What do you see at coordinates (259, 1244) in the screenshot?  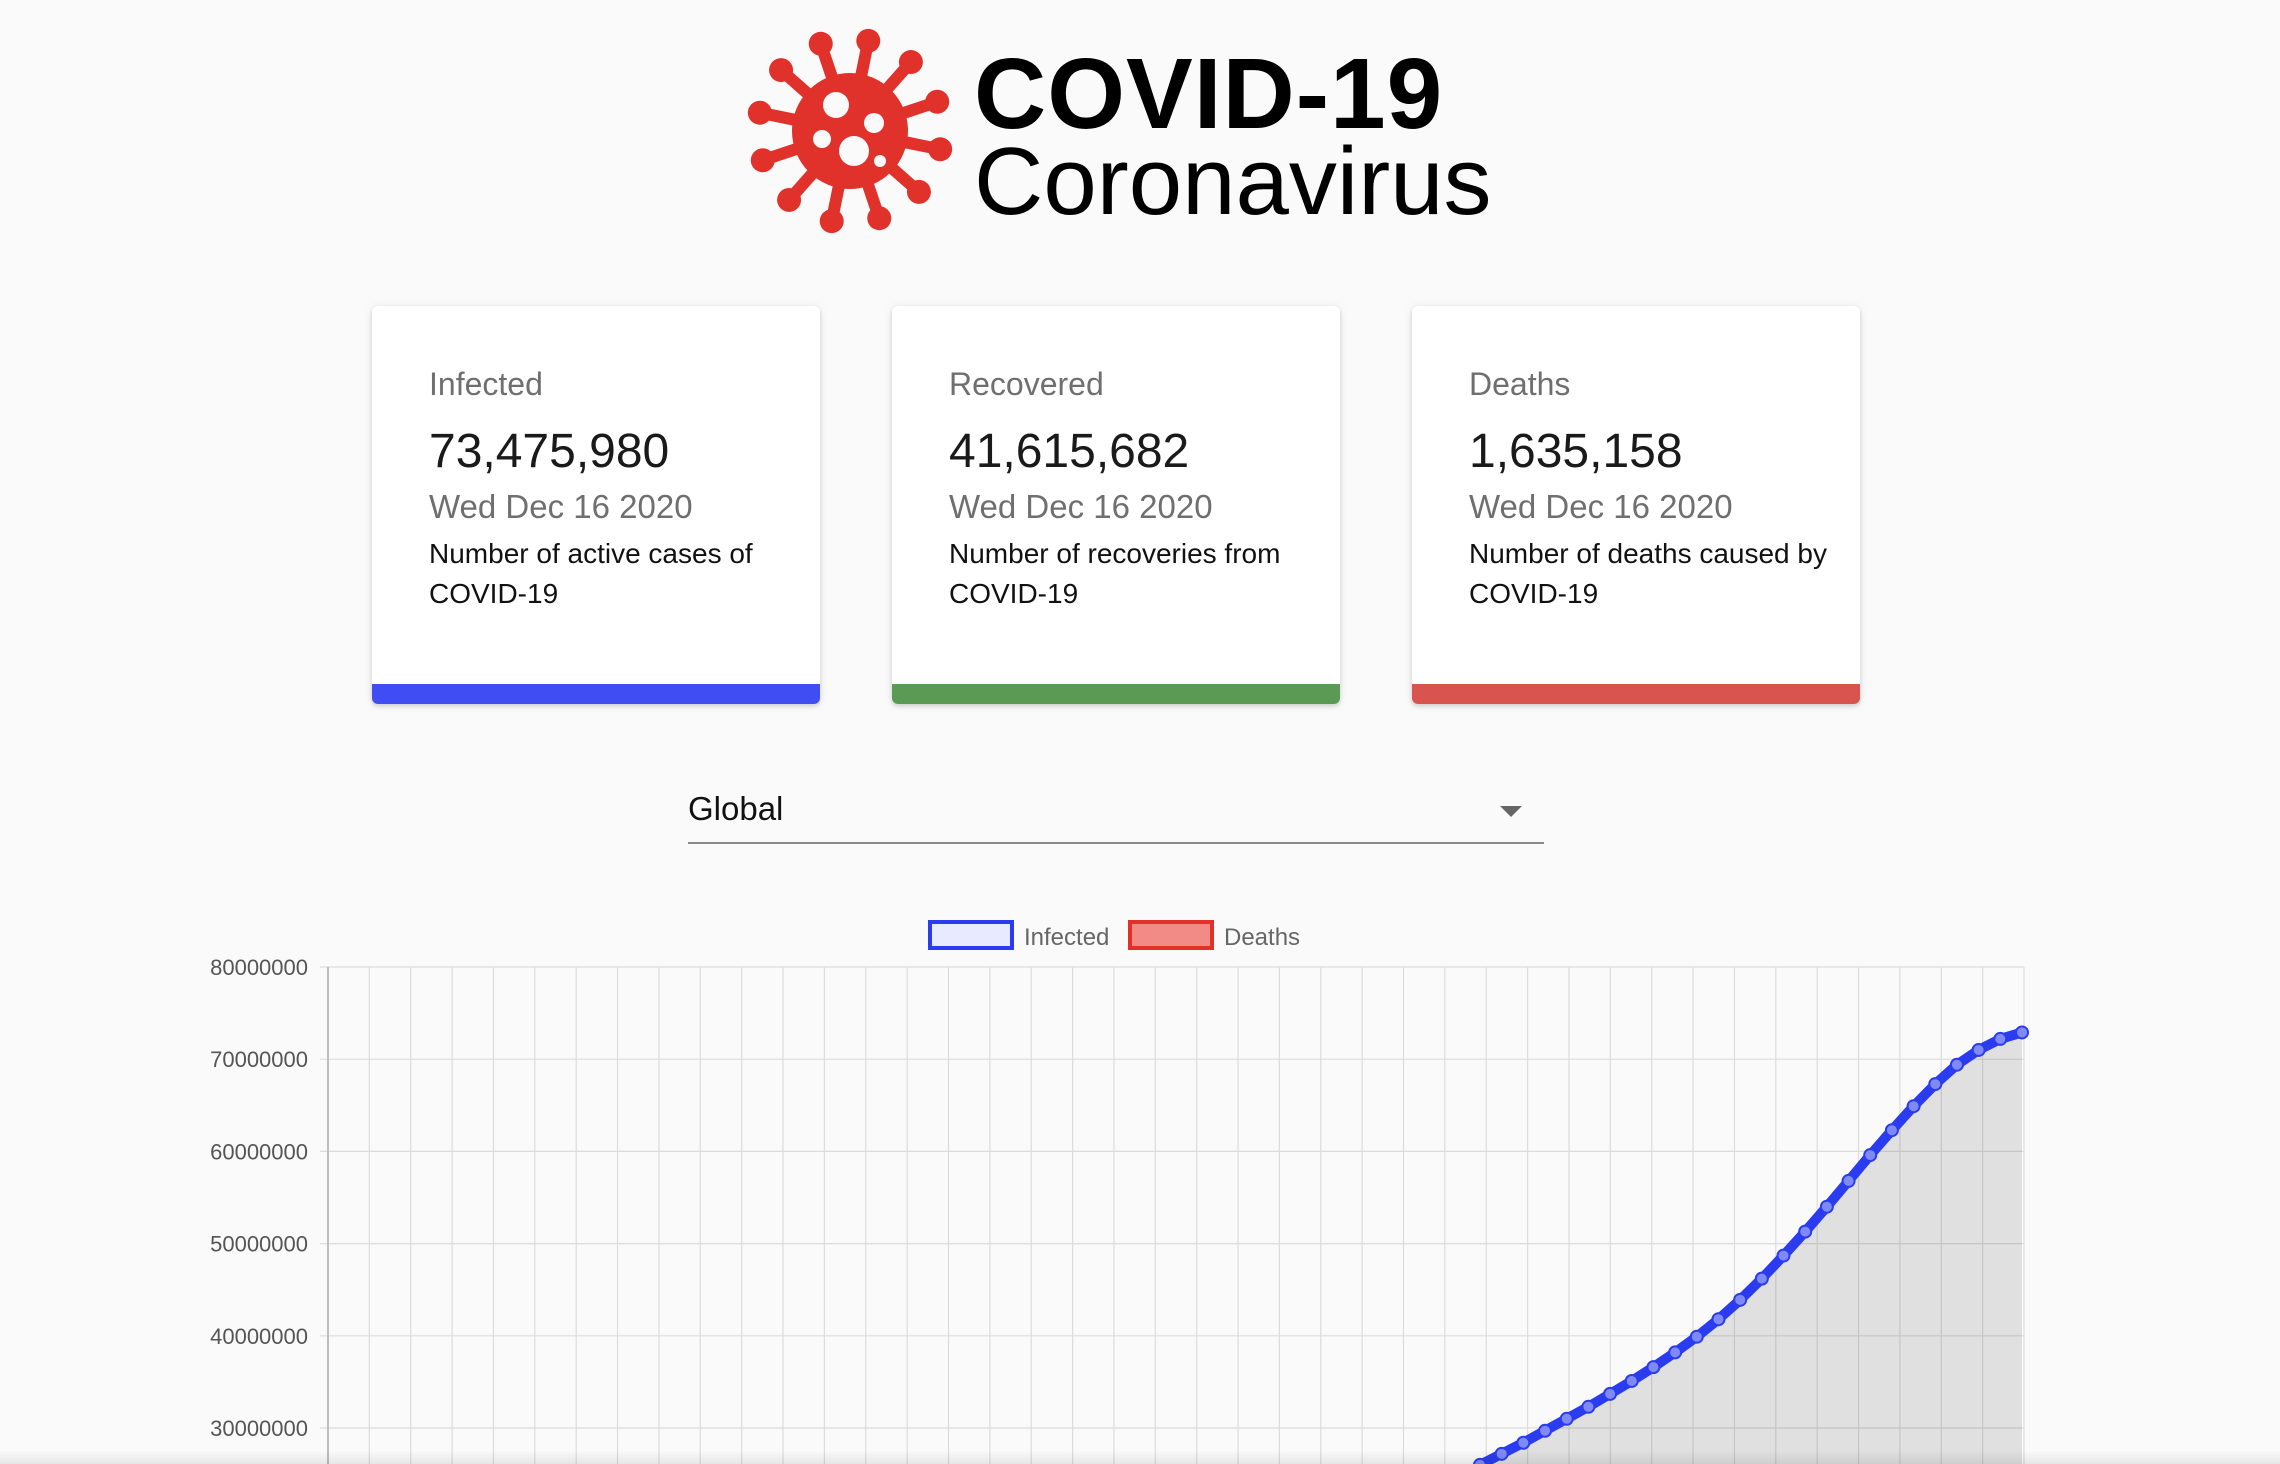 I see `y-tick-label: 50000000` at bounding box center [259, 1244].